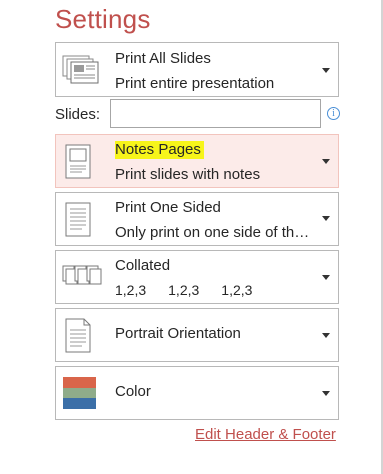 Image resolution: width=383 pixels, height=474 pixels. Describe the element at coordinates (237, 290) in the screenshot. I see `collation-set-3: 1,2,3` at that location.